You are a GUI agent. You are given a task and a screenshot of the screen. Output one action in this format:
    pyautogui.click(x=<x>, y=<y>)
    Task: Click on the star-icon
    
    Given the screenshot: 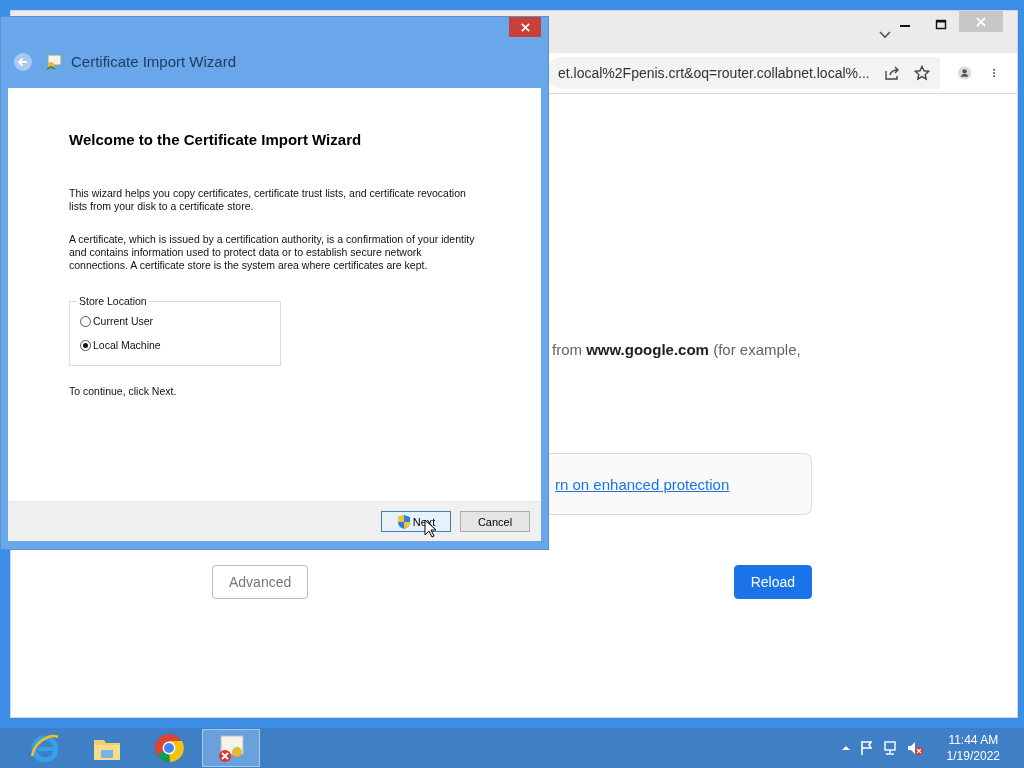 What is the action you would take?
    pyautogui.click(x=921, y=73)
    